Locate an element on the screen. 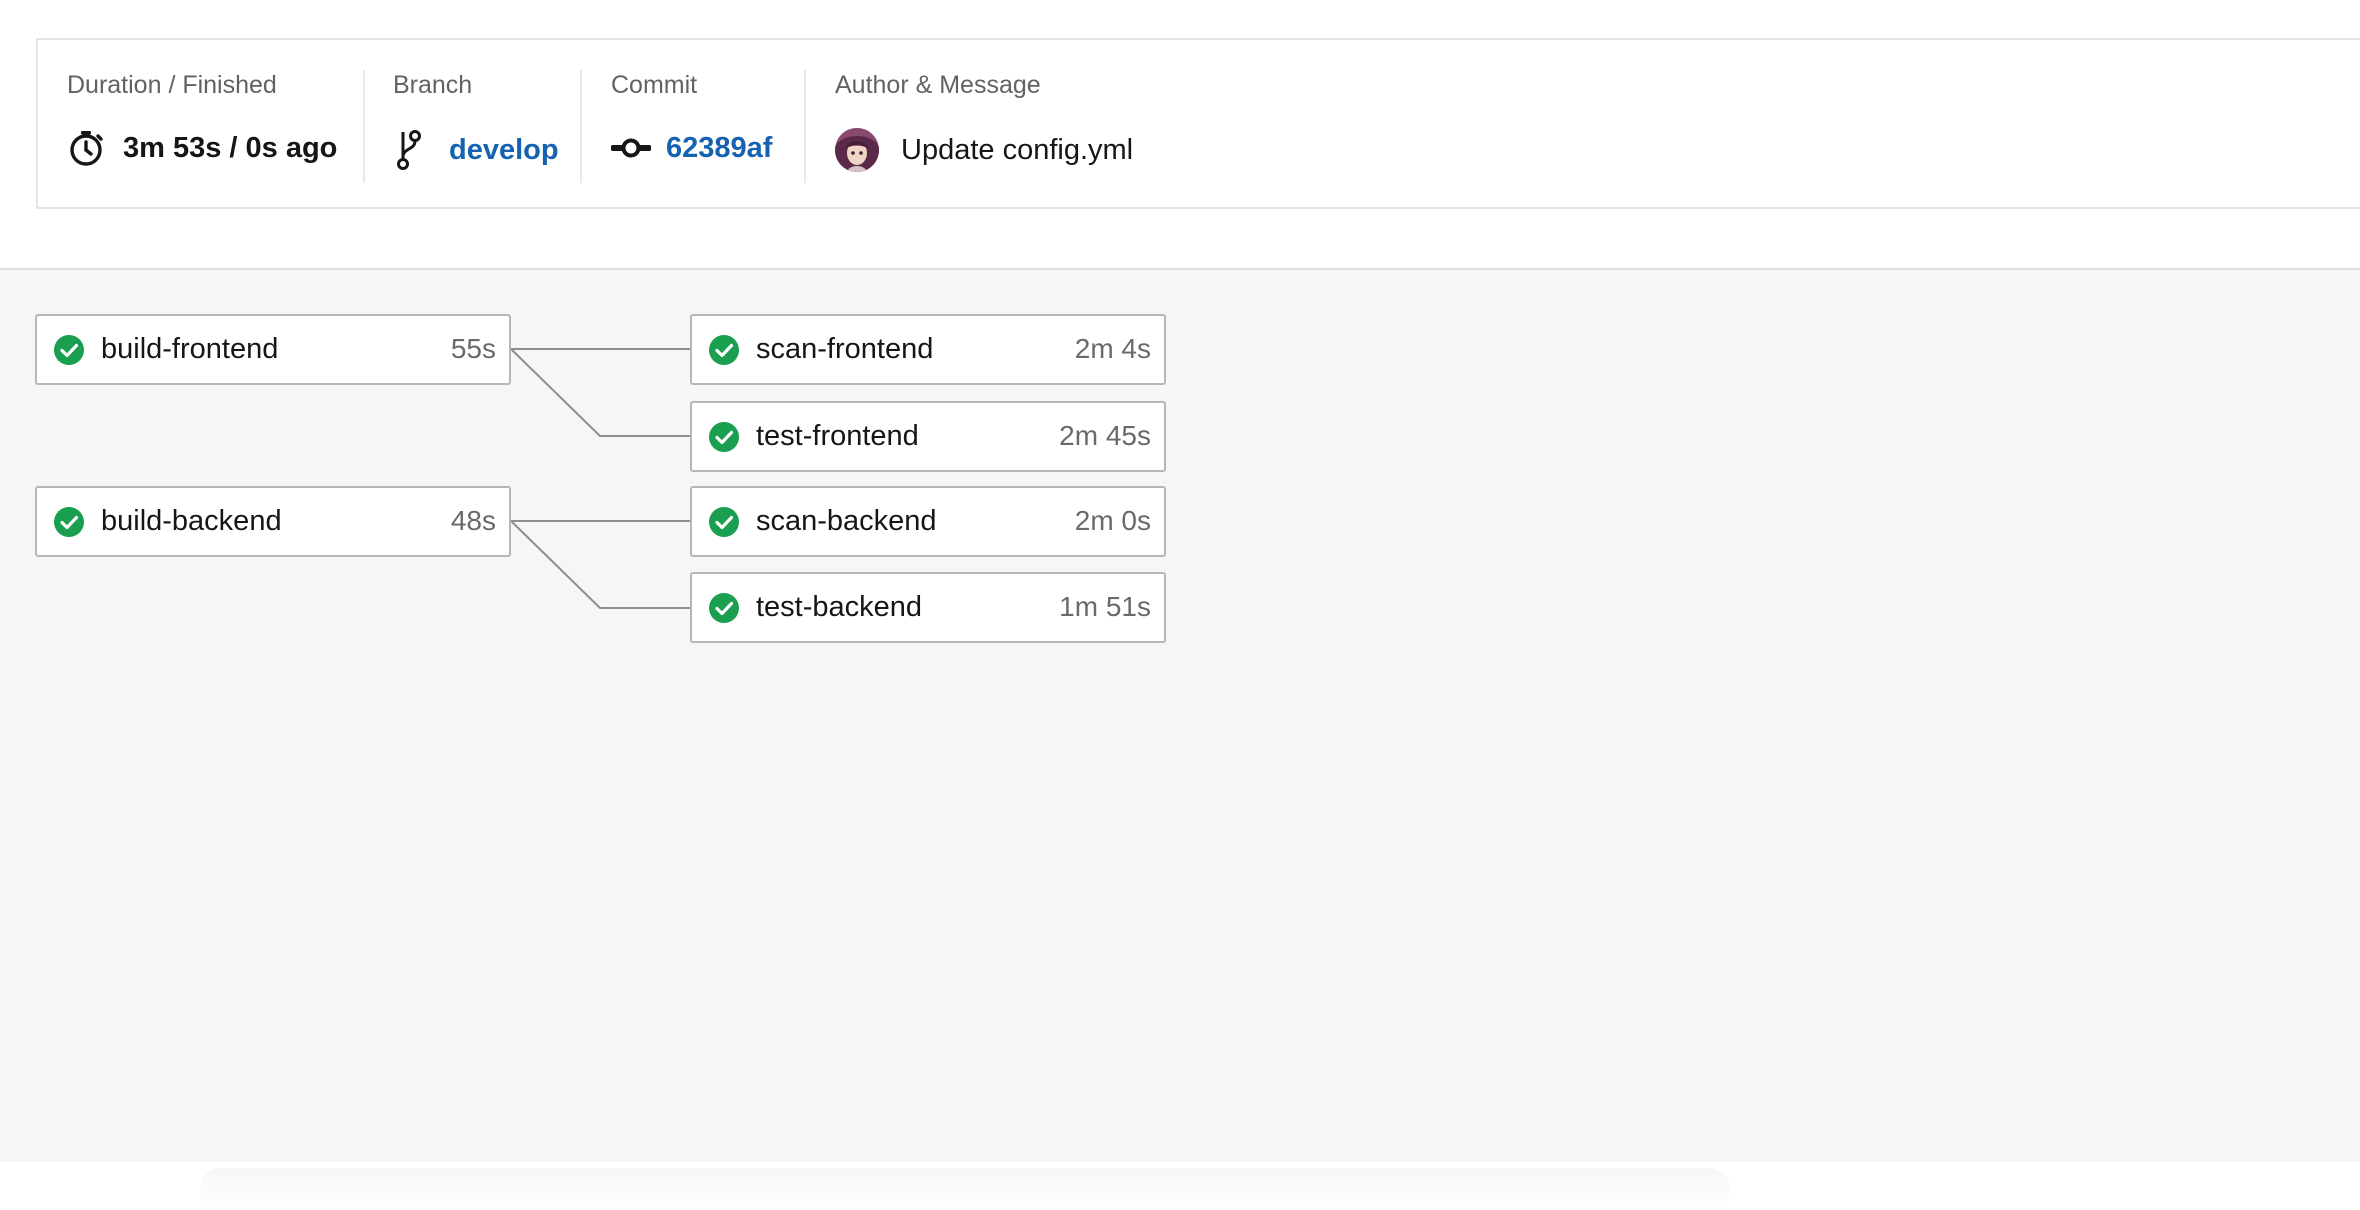 The image size is (2360, 1210). duration-value: 3m 53s / 0s ago is located at coordinates (230, 147).